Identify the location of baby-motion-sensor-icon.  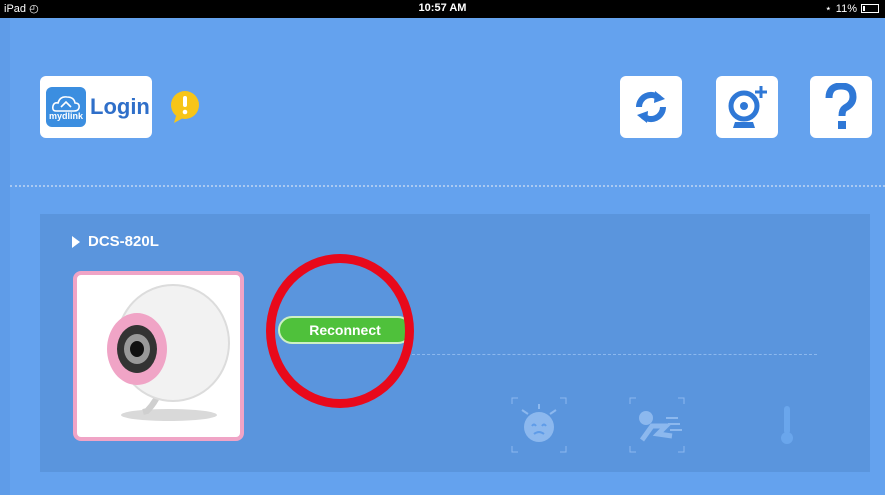
(657, 425).